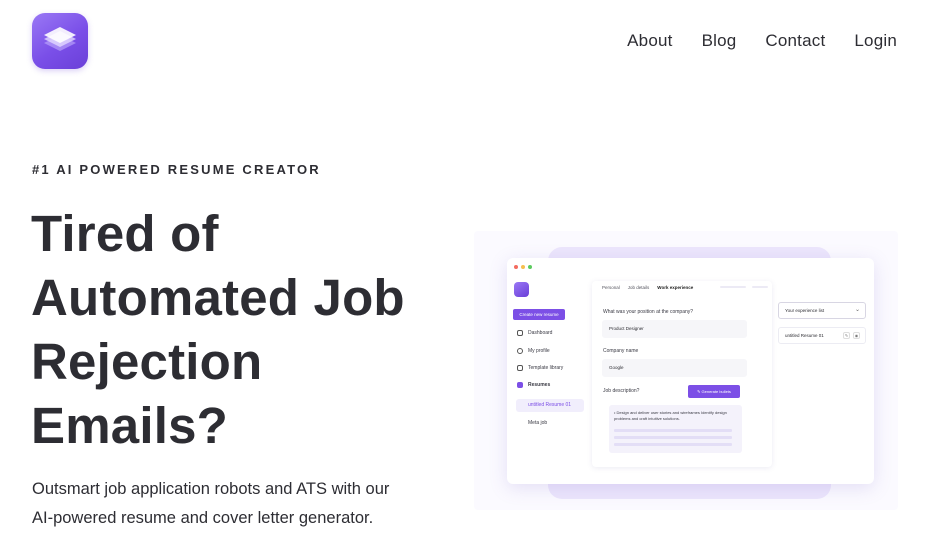  What do you see at coordinates (540, 333) in the screenshot?
I see `sidebar-item-label: Dashboard` at bounding box center [540, 333].